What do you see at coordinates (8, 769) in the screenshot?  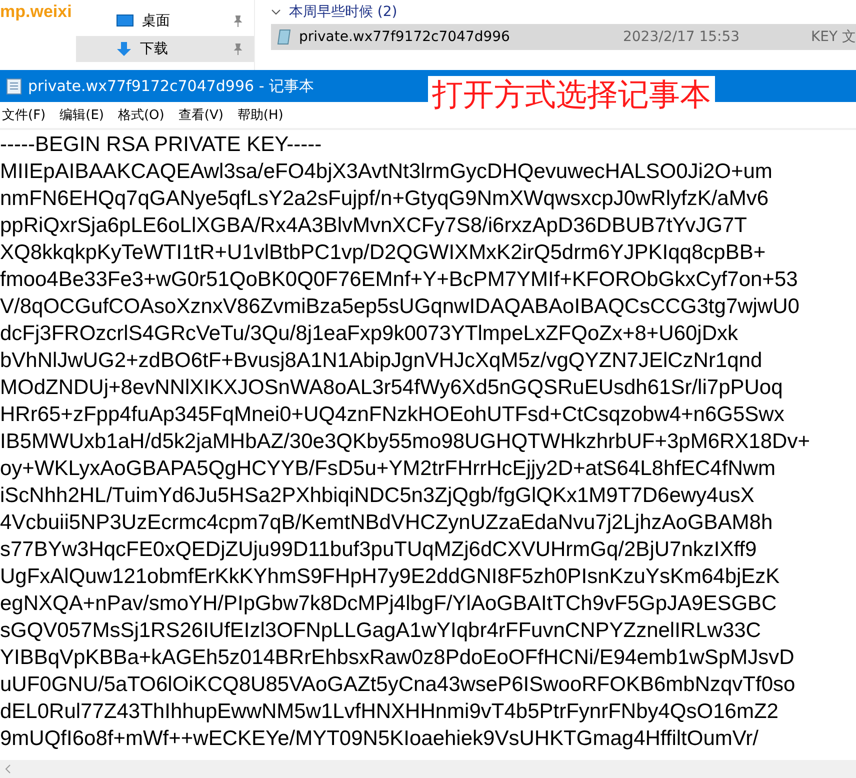 I see `scroll-left-icon` at bounding box center [8, 769].